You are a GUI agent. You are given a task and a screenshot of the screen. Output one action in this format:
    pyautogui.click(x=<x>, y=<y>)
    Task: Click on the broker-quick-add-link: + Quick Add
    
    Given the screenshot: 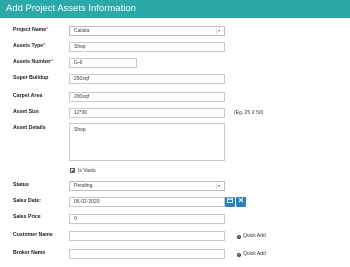 What is the action you would take?
    pyautogui.click(x=251, y=254)
    